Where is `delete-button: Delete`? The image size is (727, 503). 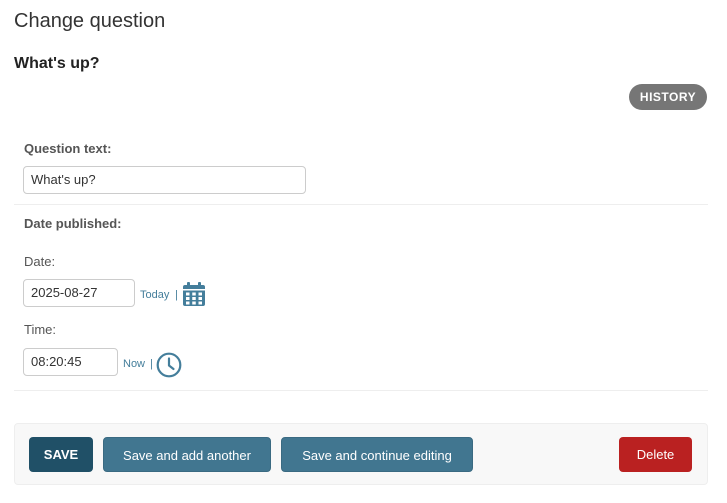 delete-button: Delete is located at coordinates (655, 454).